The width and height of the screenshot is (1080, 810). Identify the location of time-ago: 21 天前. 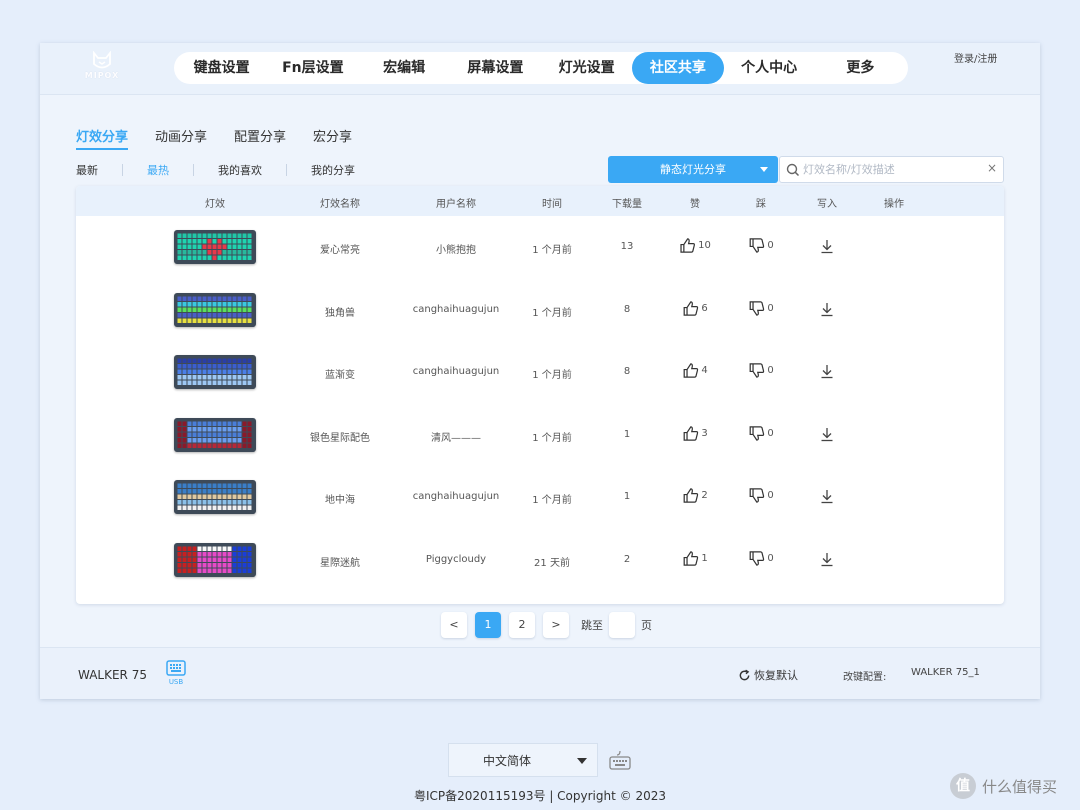
(552, 563).